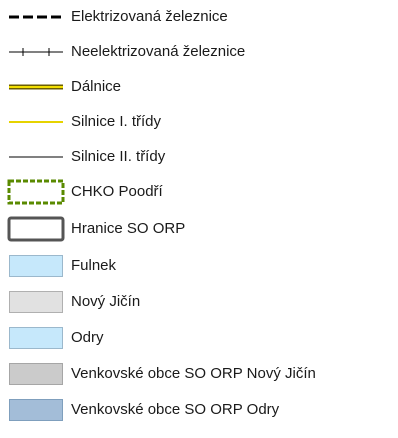 This screenshot has height=438, width=398. What do you see at coordinates (199, 122) in the screenshot?
I see `legend-item-first-class-road: Silnice I. třídy` at bounding box center [199, 122].